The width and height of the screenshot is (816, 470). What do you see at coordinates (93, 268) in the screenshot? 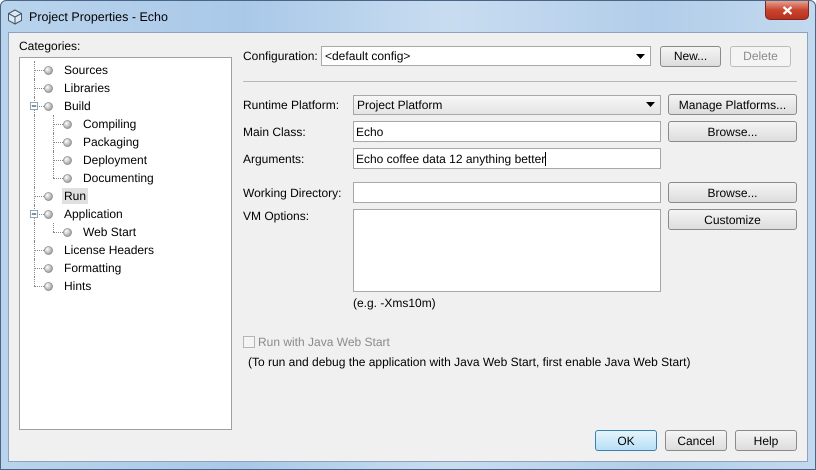
I see `category-item: Formatting` at bounding box center [93, 268].